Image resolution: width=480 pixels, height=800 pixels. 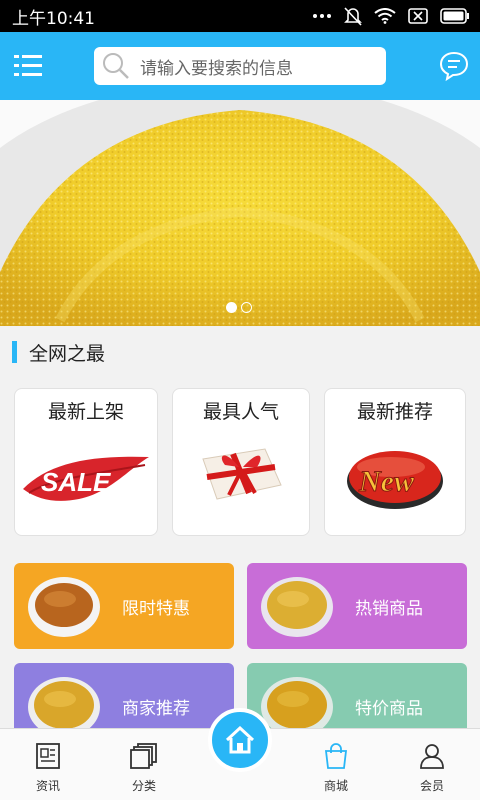 What do you see at coordinates (48, 756) in the screenshot?
I see `news-icon` at bounding box center [48, 756].